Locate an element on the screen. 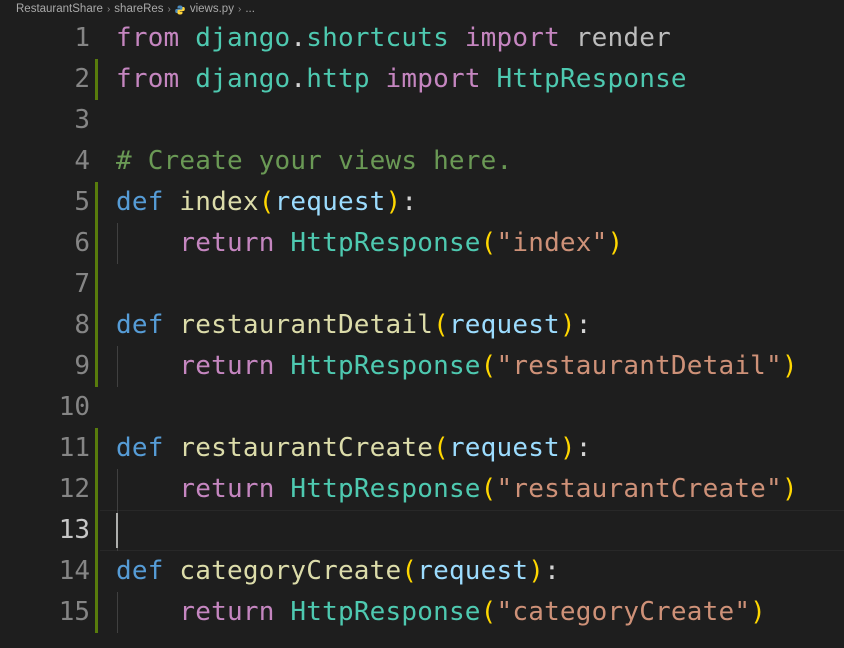 Image resolution: width=844 pixels, height=648 pixels. code-line: 2 from django.http import HttpResponse is located at coordinates (422, 79).